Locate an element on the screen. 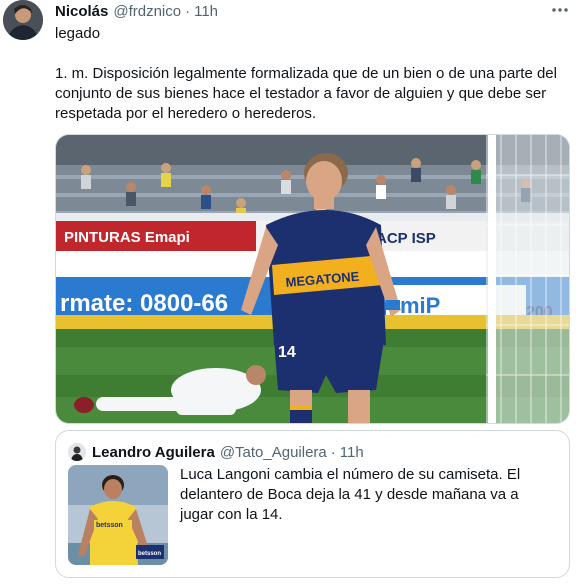 The width and height of the screenshot is (583, 587). more-options-button is located at coordinates (560, 10).